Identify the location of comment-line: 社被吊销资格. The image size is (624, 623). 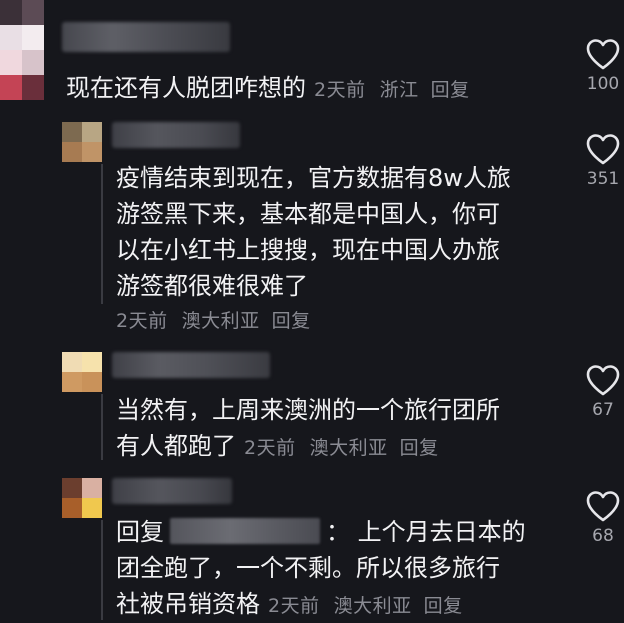
(188, 604).